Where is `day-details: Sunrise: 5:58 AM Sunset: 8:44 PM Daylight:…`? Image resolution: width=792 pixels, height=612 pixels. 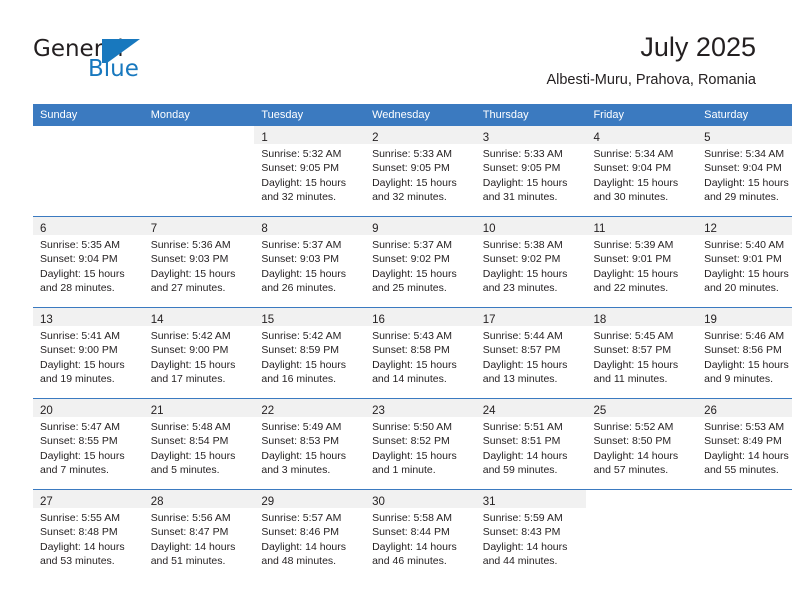 day-details: Sunrise: 5:58 AM Sunset: 8:44 PM Daylight:… is located at coordinates (420, 538).